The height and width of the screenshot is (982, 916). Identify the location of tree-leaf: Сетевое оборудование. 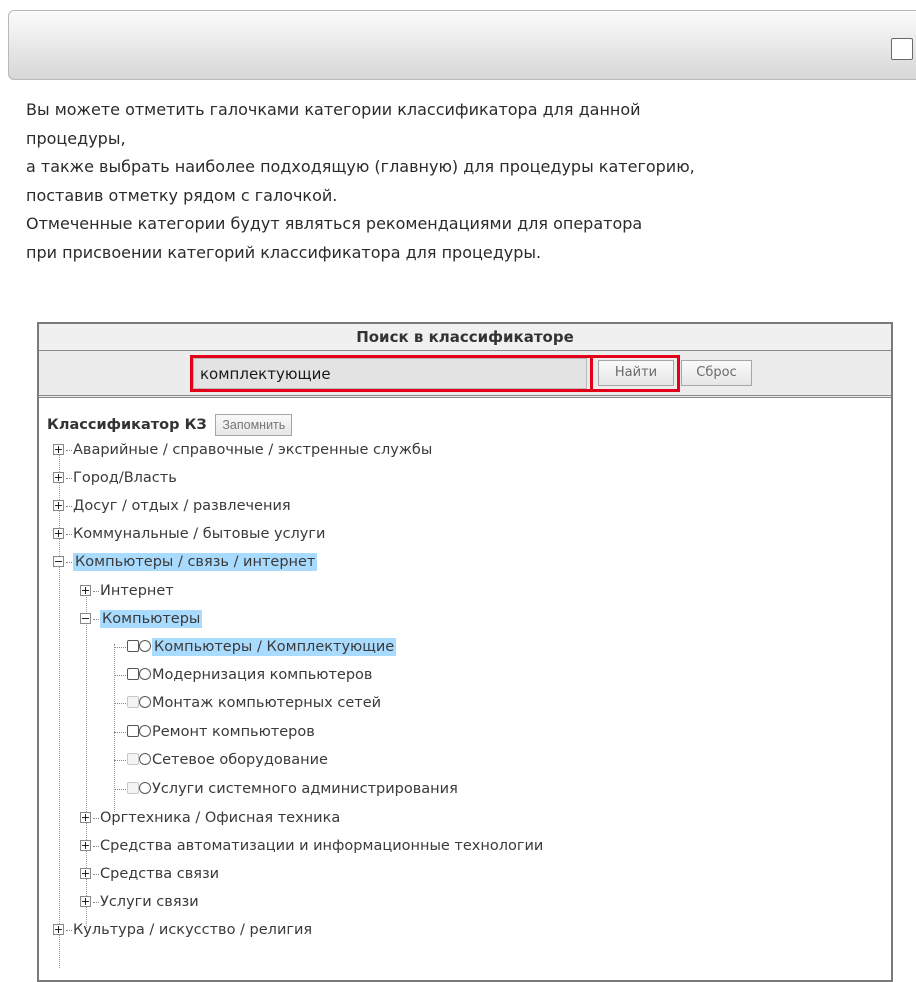
(221, 760).